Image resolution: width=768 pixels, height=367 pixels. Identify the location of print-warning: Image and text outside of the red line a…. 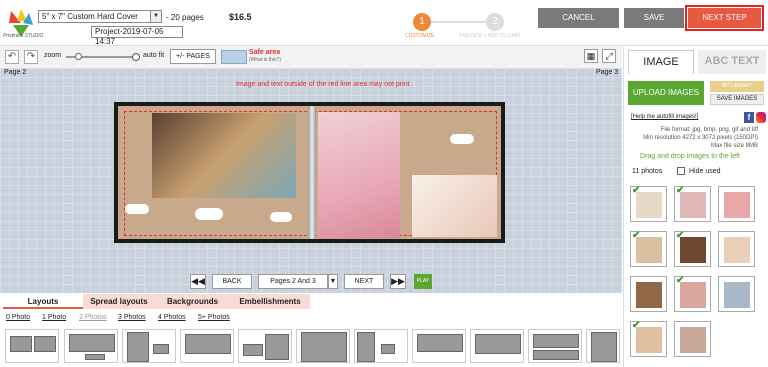
(323, 84).